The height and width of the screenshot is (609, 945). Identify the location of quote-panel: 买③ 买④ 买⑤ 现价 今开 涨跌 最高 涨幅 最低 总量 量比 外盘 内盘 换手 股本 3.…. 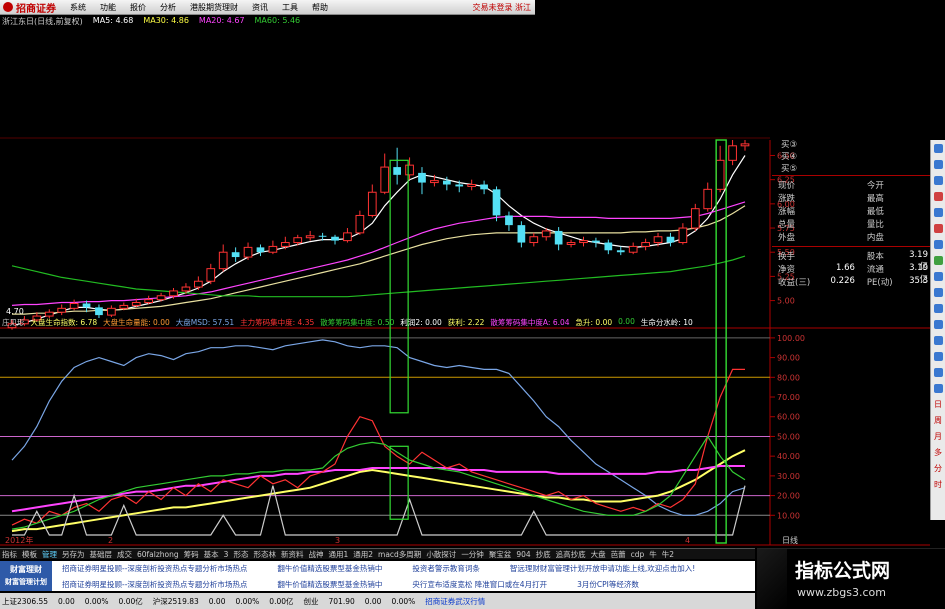
(851, 233).